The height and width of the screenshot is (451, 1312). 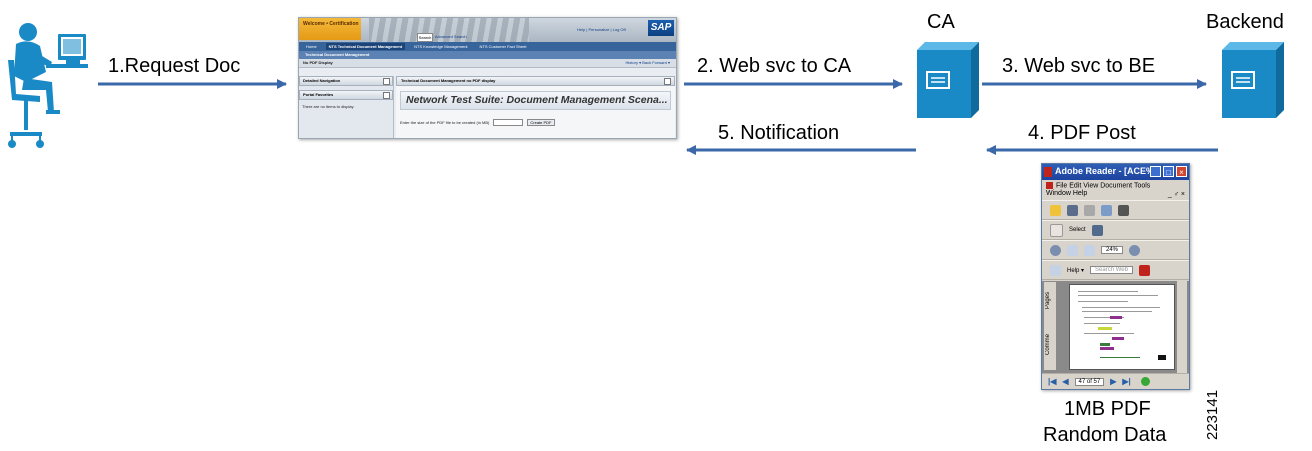 What do you see at coordinates (346, 81) in the screenshot?
I see `detailed-navigation-header: Detailed Navigation` at bounding box center [346, 81].